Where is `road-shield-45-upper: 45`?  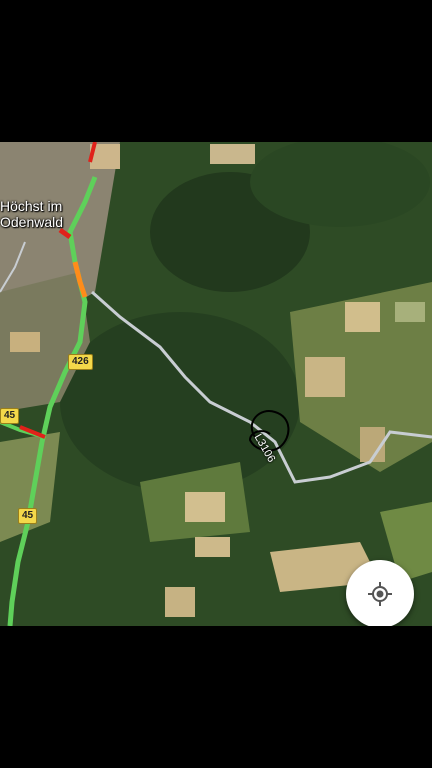
road-shield-45-upper: 45 is located at coordinates (10, 416).